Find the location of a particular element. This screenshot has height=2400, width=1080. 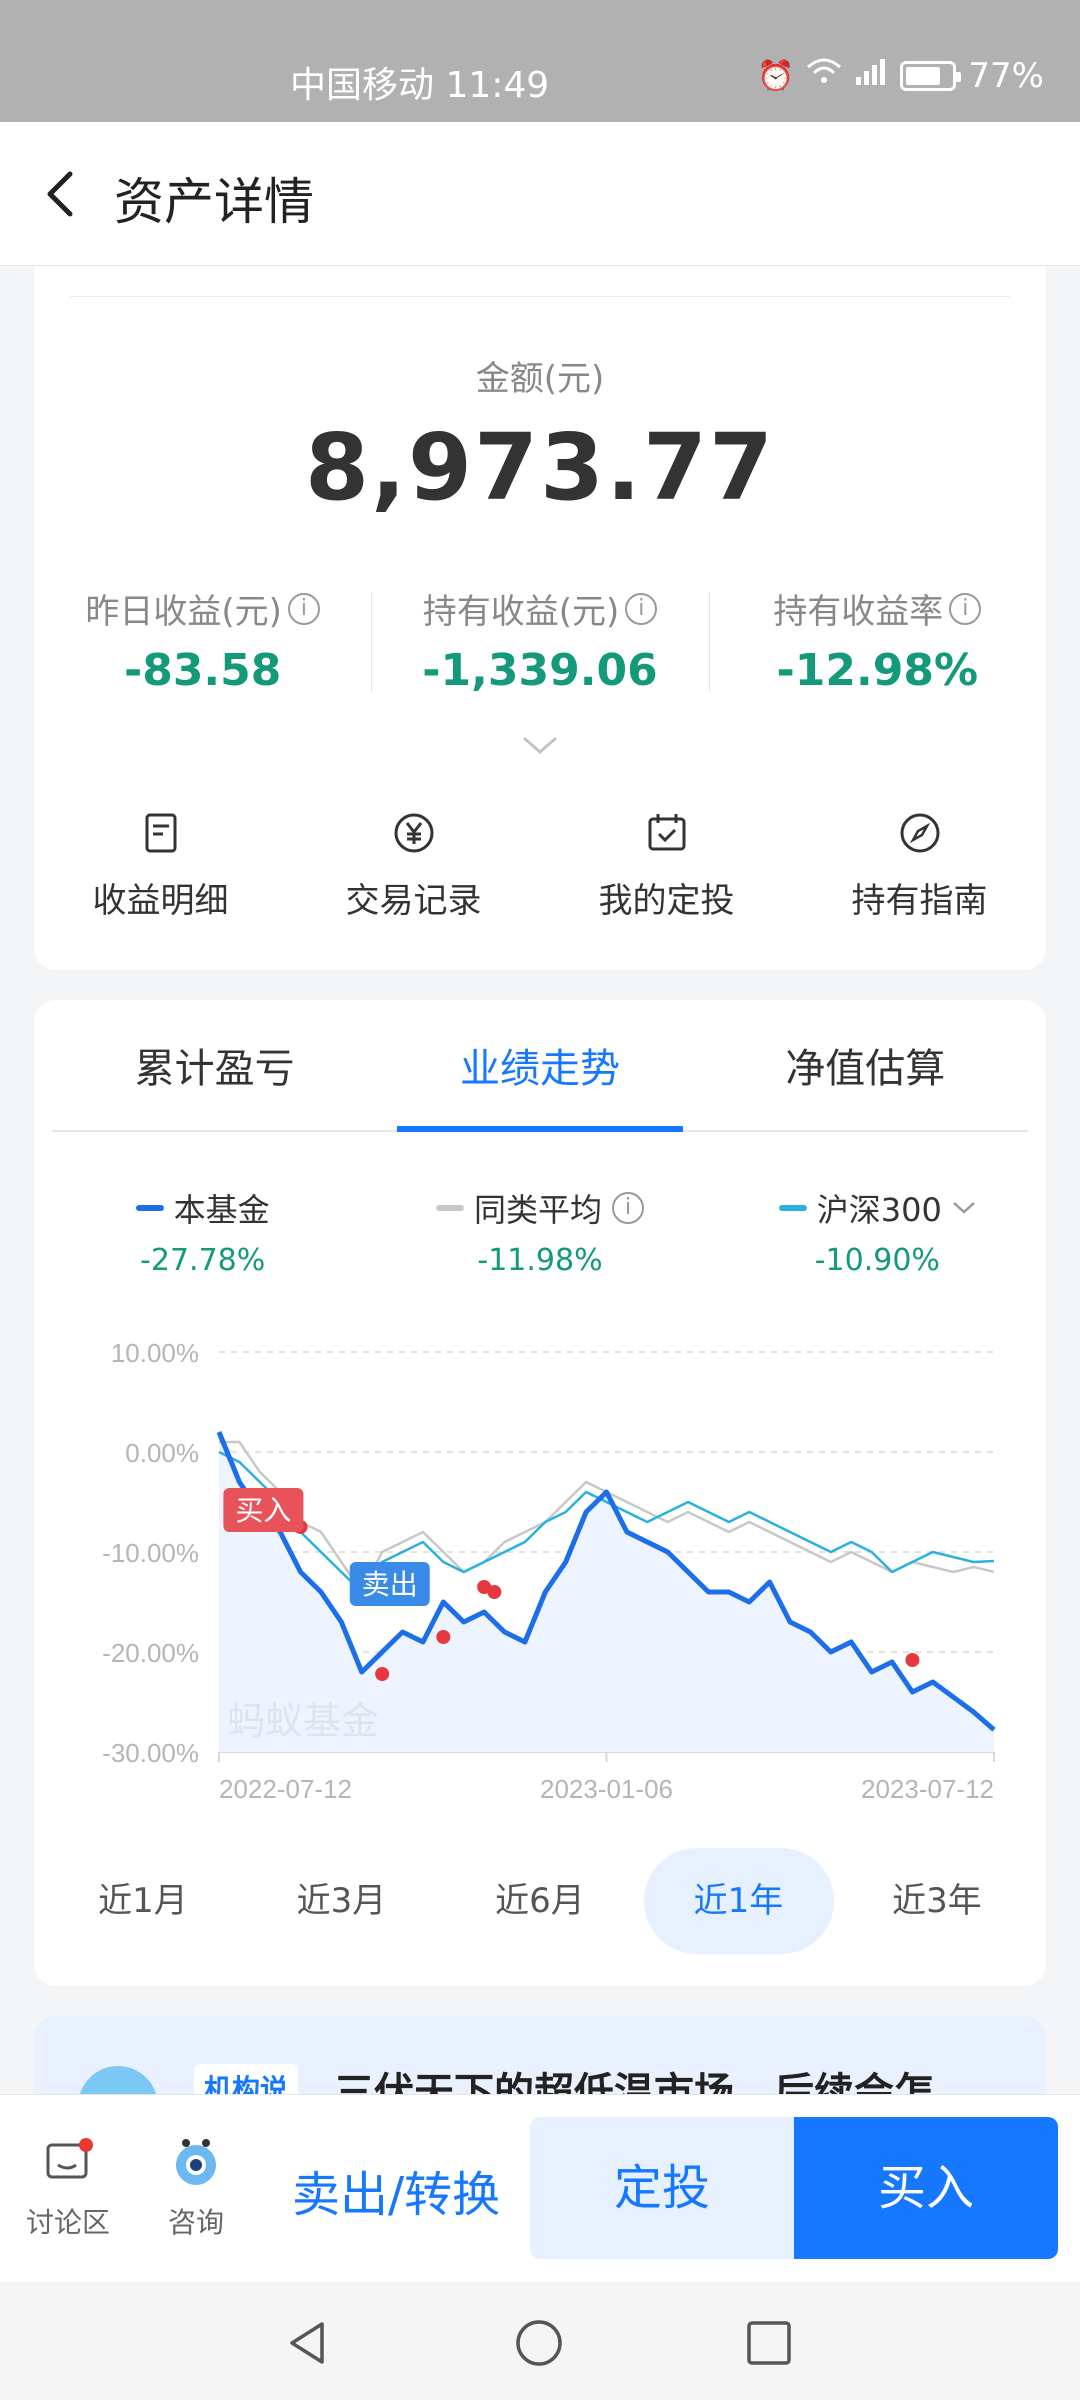

status-icons: ⏰ 77% is located at coordinates (900, 76).